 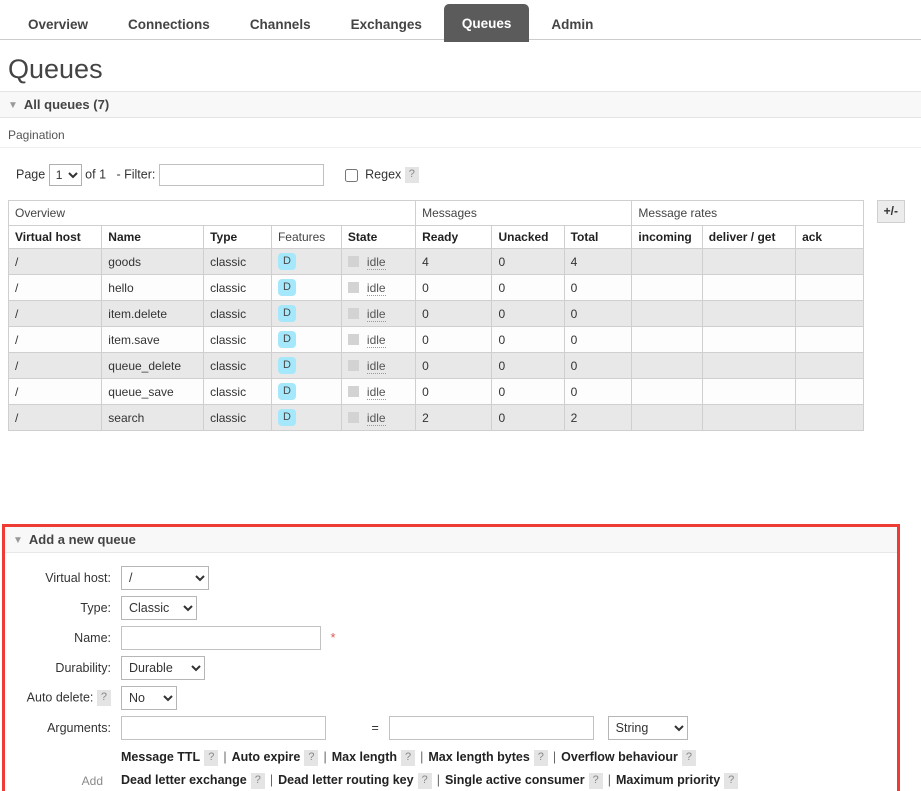 I want to click on column-header-state: State, so click(x=378, y=237).